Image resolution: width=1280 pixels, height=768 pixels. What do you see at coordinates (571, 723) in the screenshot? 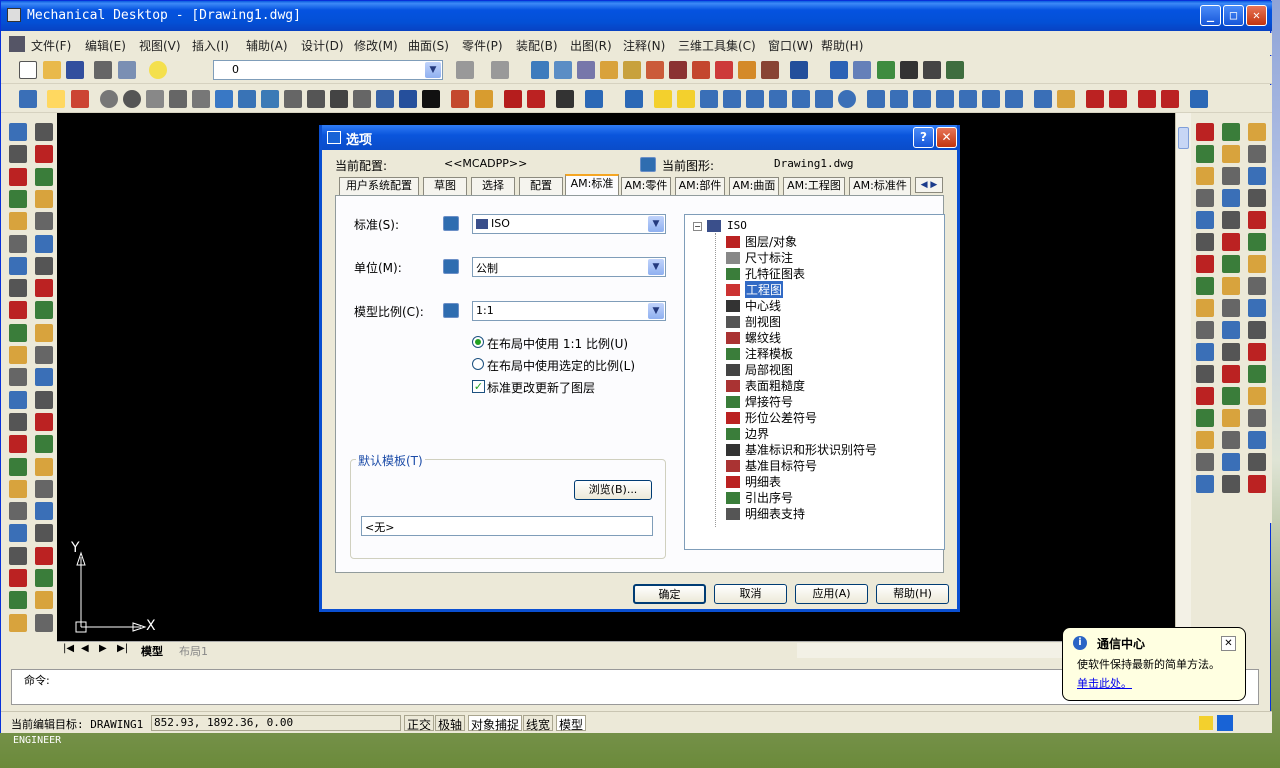
I see `model-toggle: 模型` at bounding box center [571, 723].